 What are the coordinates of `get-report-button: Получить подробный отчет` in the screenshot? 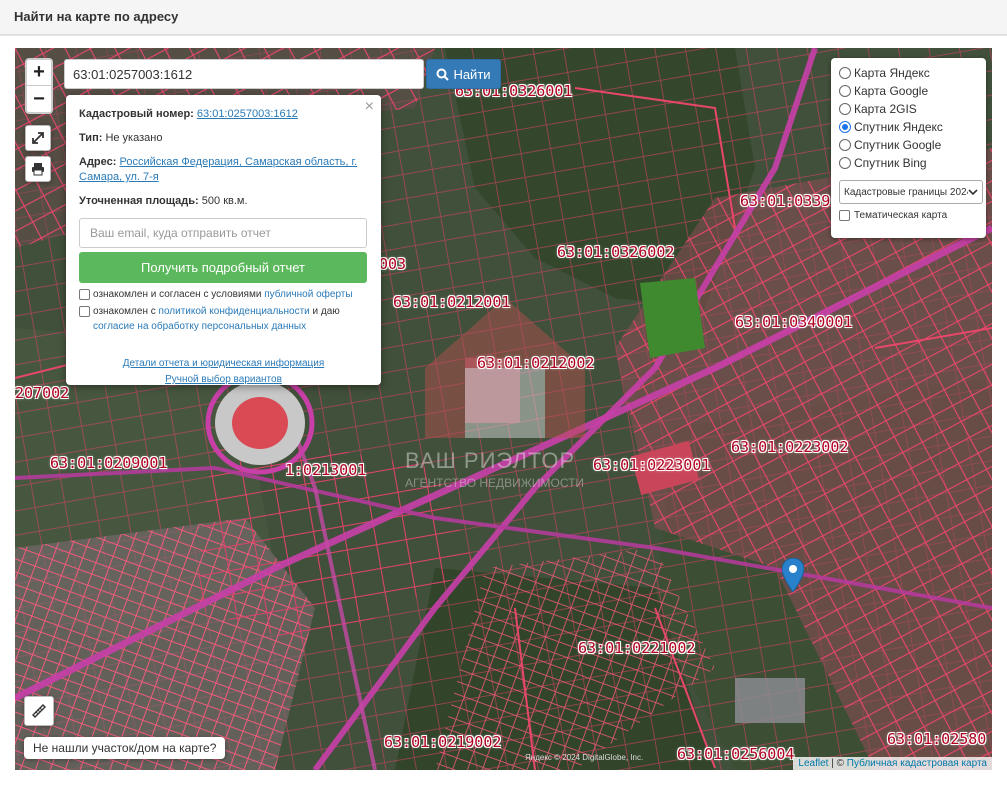 It's located at (223, 267).